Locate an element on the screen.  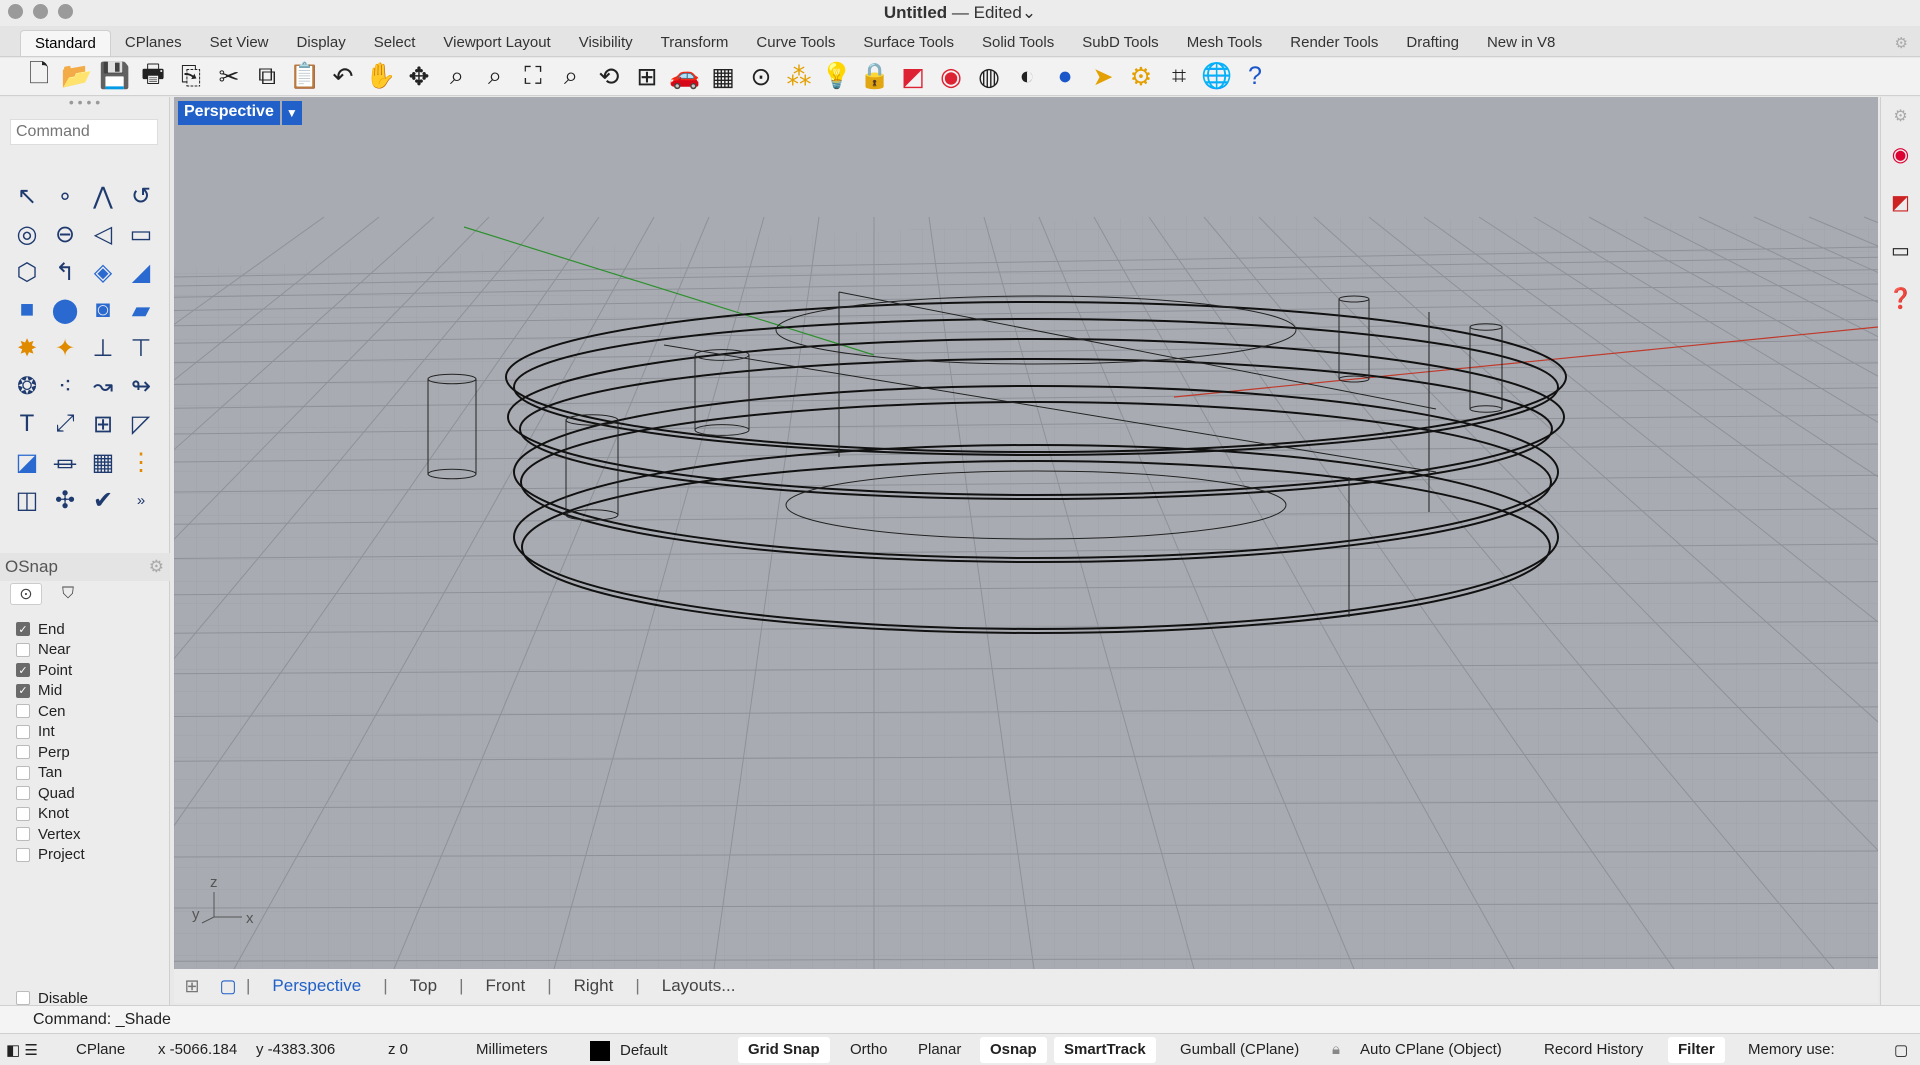
osnap-int-checkbox: Int is located at coordinates (50, 732).